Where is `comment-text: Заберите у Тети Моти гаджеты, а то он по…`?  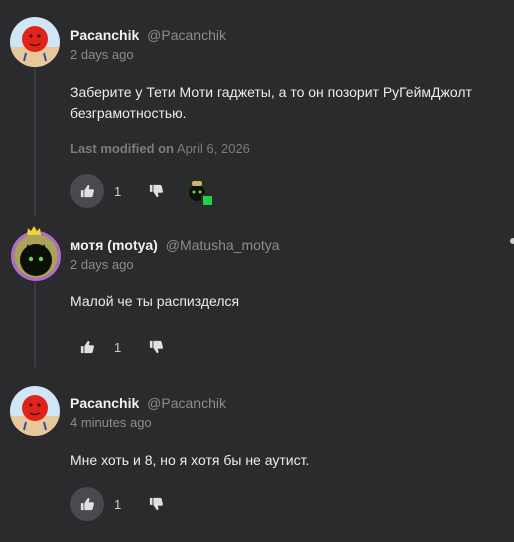 comment-text: Заберите у Тети Моти гаджеты, а то он по… is located at coordinates (271, 102).